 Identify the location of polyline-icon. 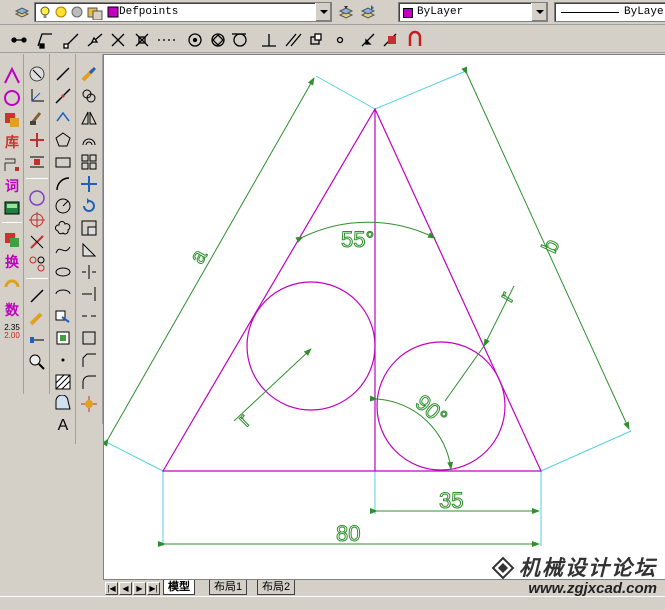
(37, 296).